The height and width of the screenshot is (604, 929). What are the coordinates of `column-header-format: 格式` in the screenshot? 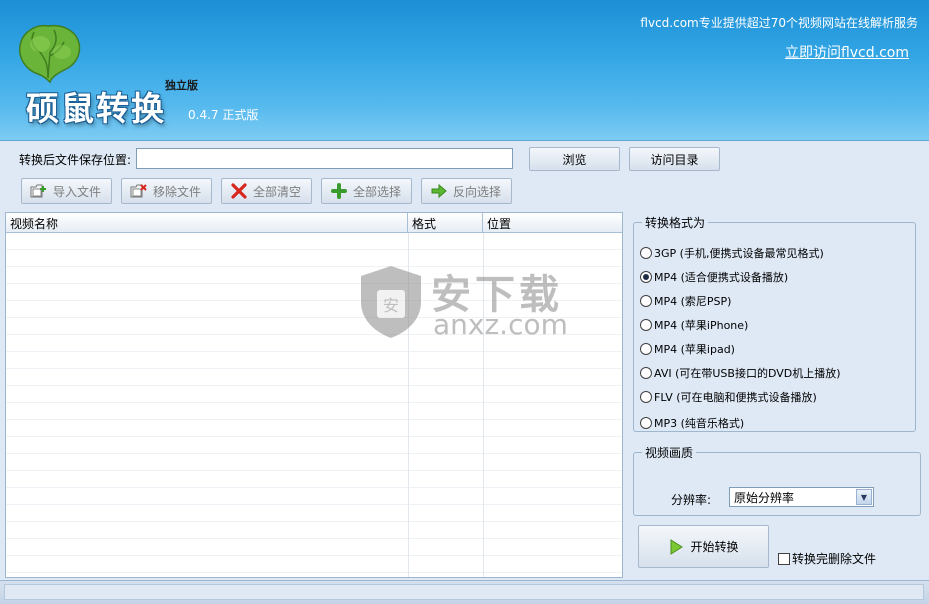 It's located at (445, 222).